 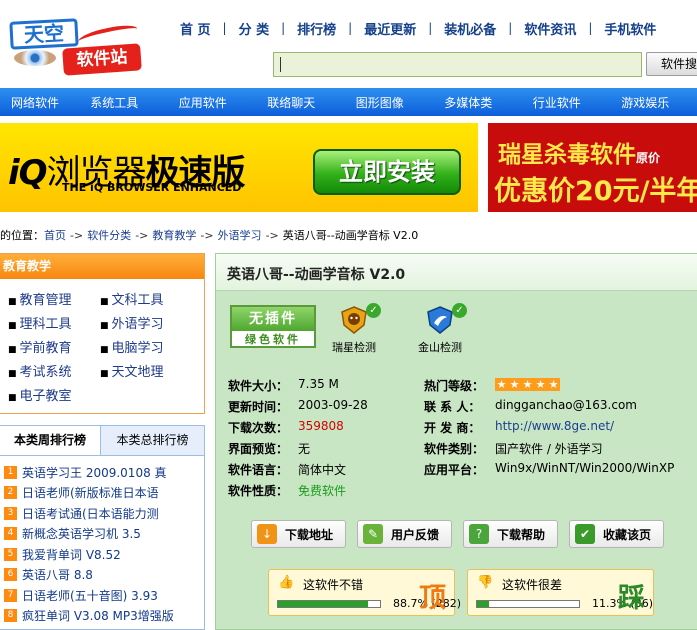 I want to click on label-language: 软件语言：, so click(x=258, y=470).